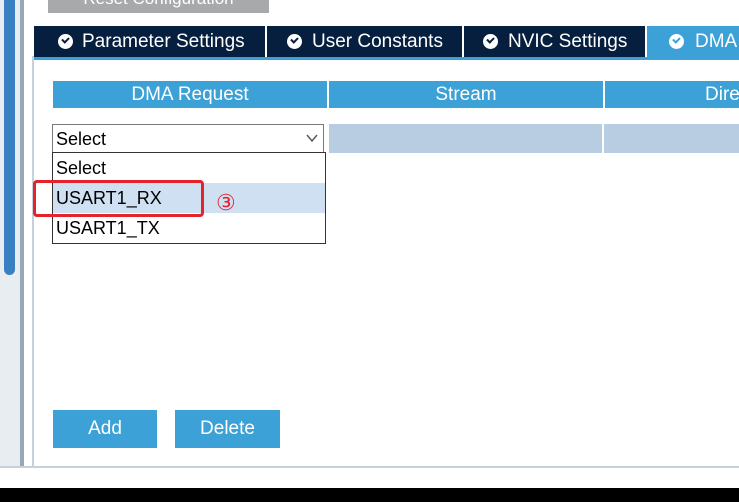 The width and height of the screenshot is (739, 502). What do you see at coordinates (189, 228) in the screenshot?
I see `dropdown-option-usart1-tx: USART1_TX` at bounding box center [189, 228].